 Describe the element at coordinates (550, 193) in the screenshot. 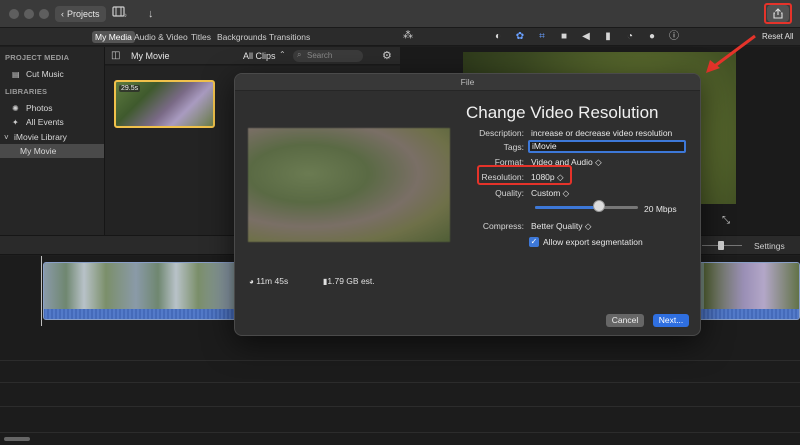

I see `quality-select: Custom ◇` at that location.